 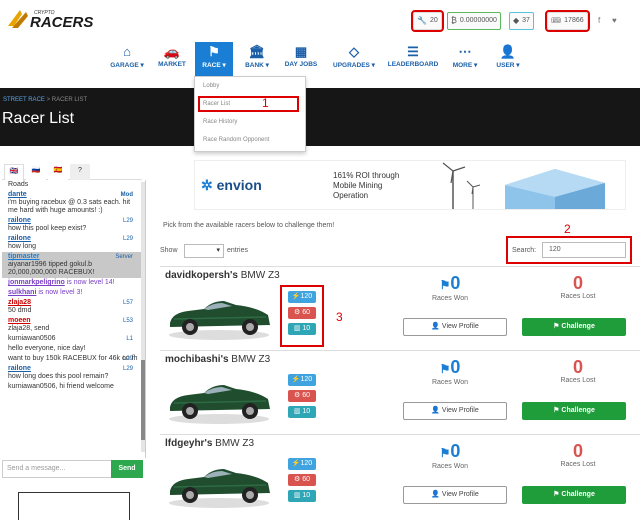 What do you see at coordinates (219, 397) in the screenshot?
I see `car-image` at bounding box center [219, 397].